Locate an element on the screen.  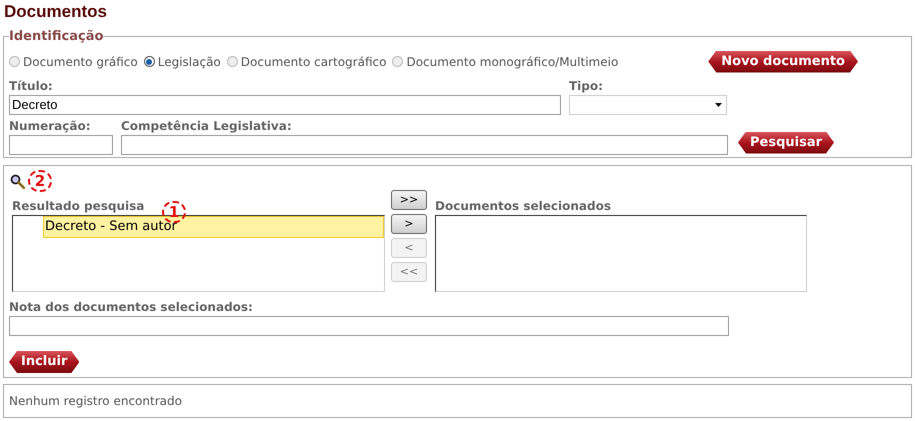
list-label: Documentos selecionados is located at coordinates (523, 206).